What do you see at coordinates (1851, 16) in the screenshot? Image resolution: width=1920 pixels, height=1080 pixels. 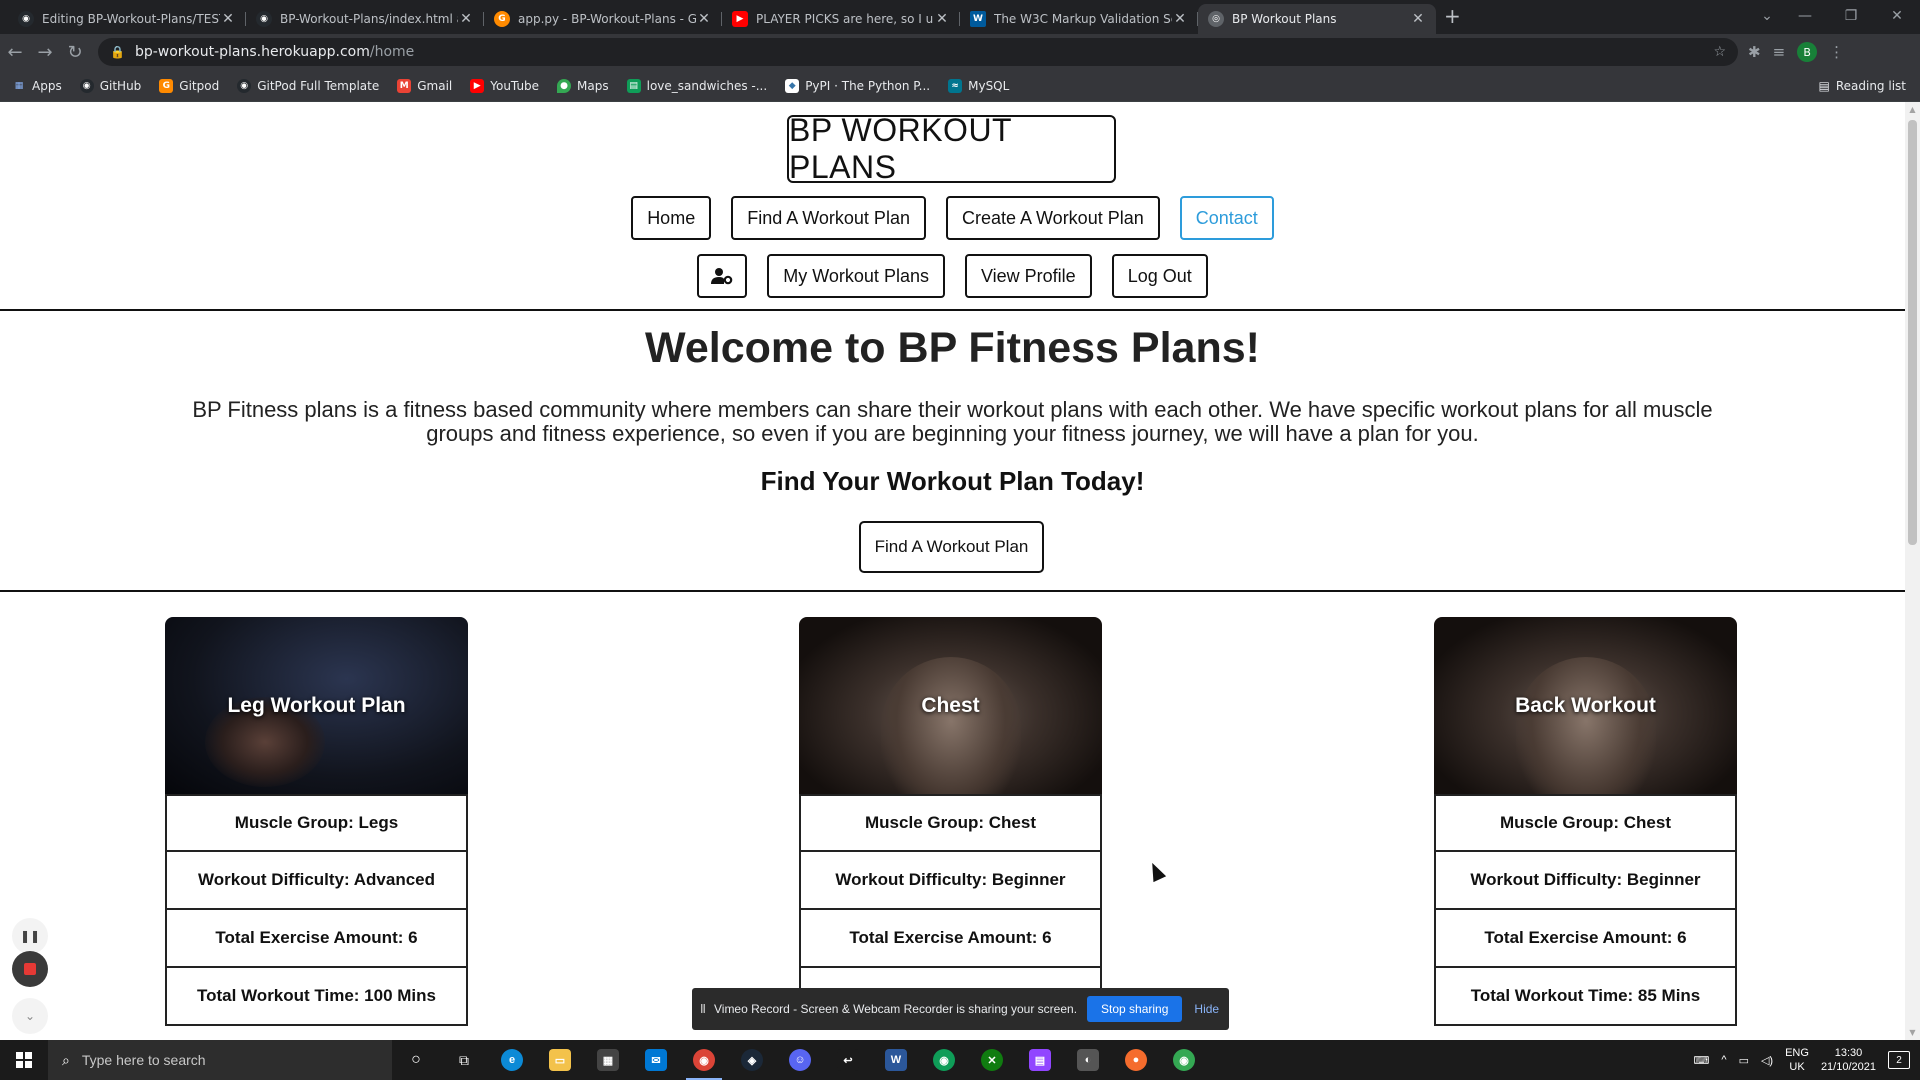 I see `restore-icon: ❐` at bounding box center [1851, 16].